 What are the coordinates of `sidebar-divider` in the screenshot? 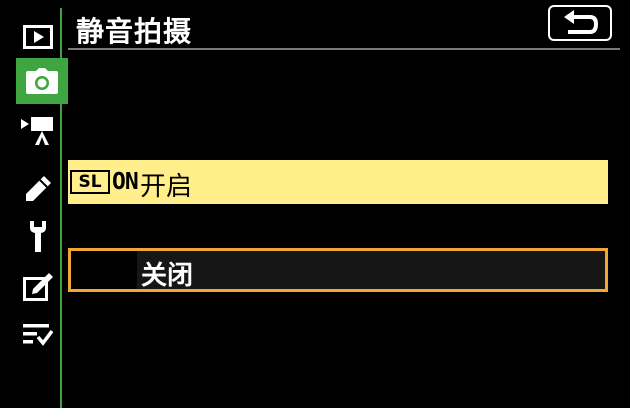 It's located at (61, 208).